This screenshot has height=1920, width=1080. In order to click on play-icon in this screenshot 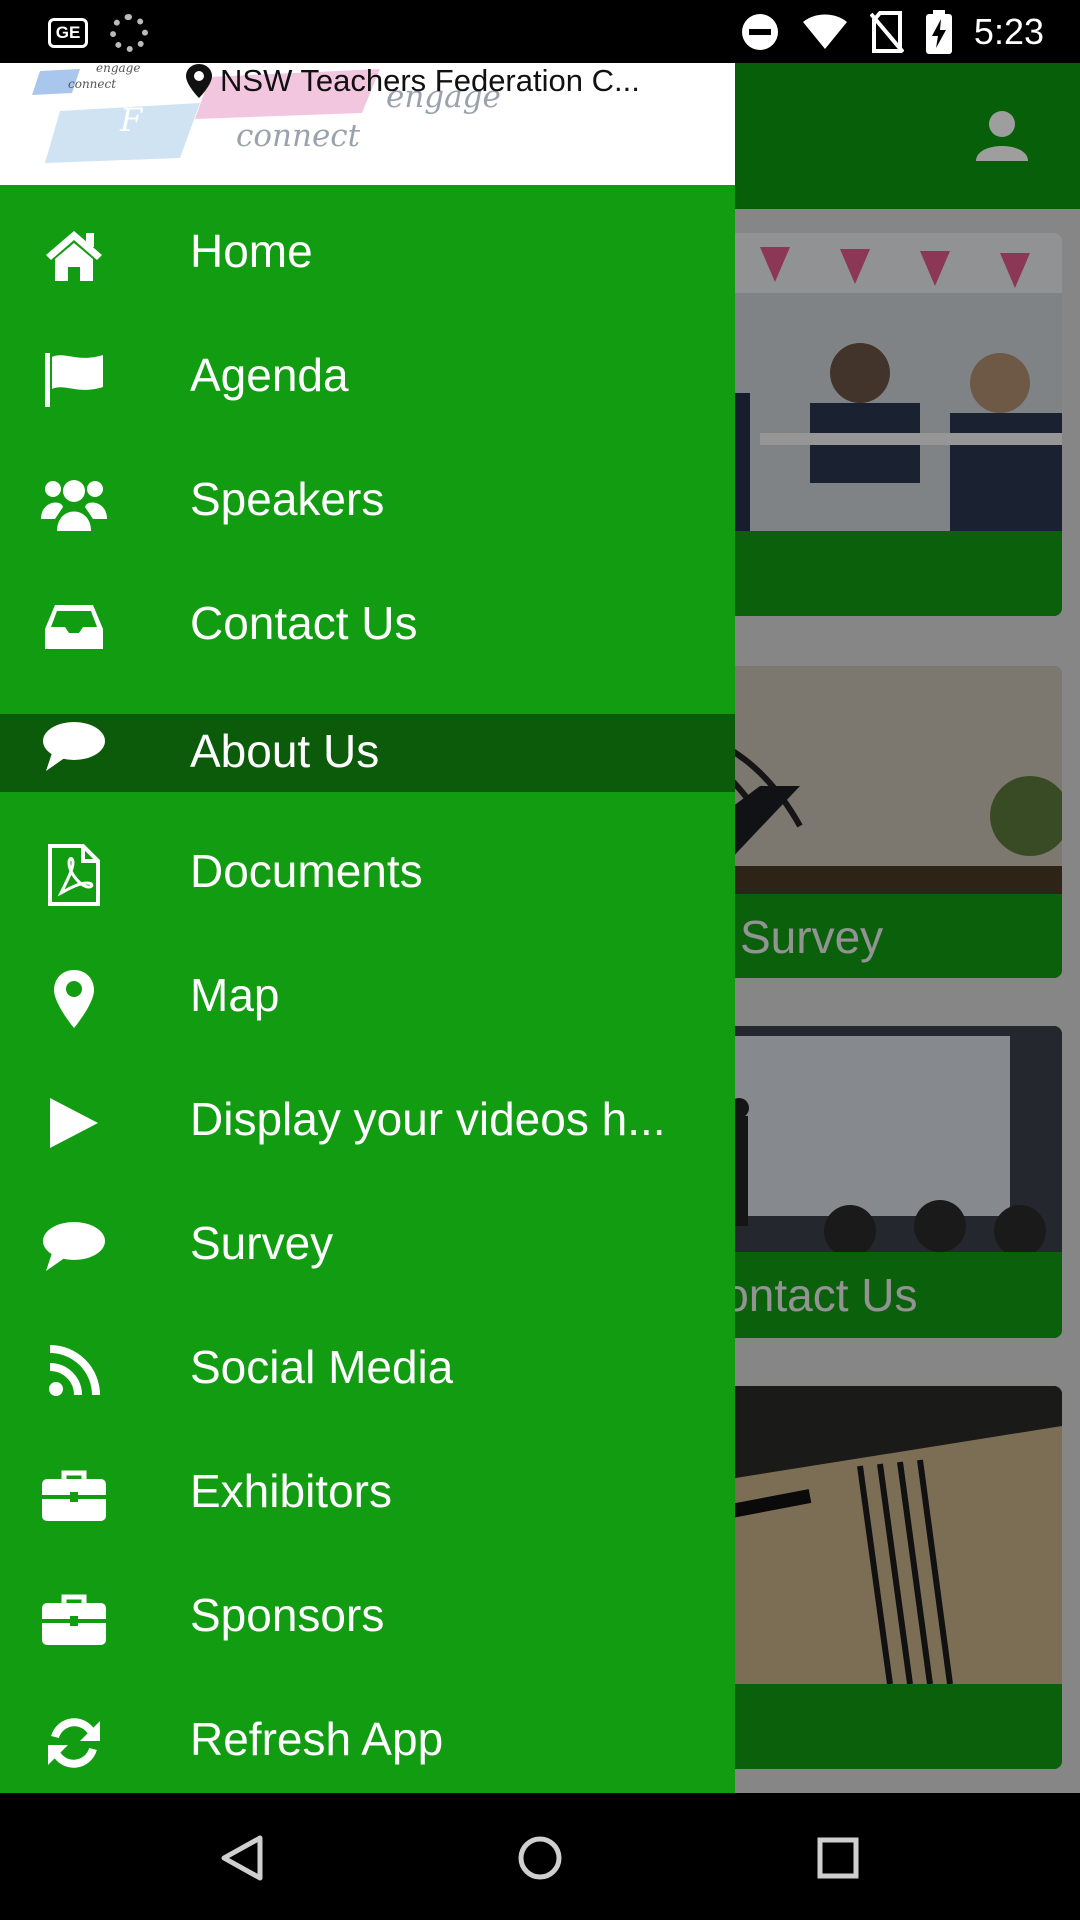, I will do `click(74, 1123)`.